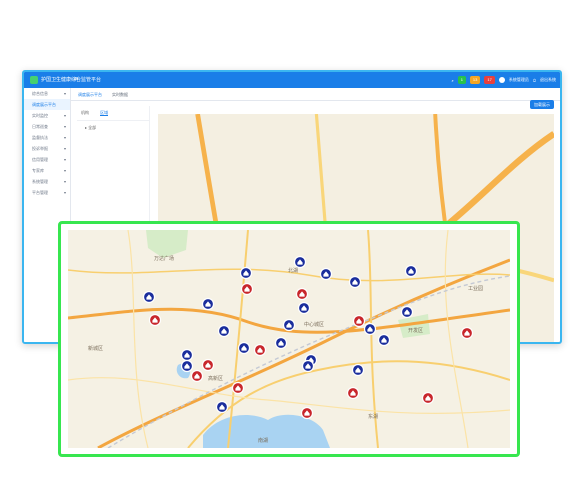 Image resolution: width=580 pixels, height=495 pixels. What do you see at coordinates (71, 80) in the screenshot?
I see `app-title: 护国卫生健康综合监管平台` at bounding box center [71, 80].